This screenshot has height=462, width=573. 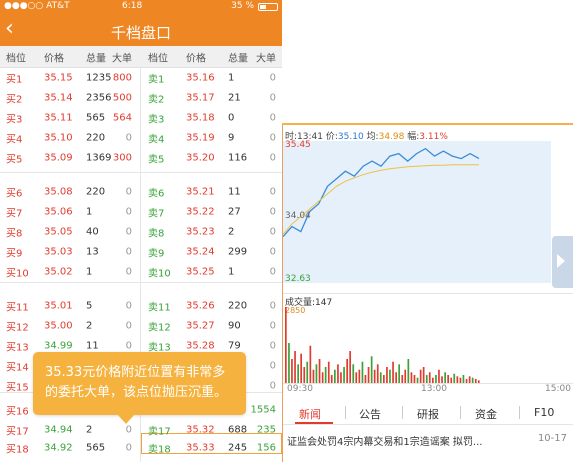 I want to click on ask-level: 卖3, so click(x=156, y=120).